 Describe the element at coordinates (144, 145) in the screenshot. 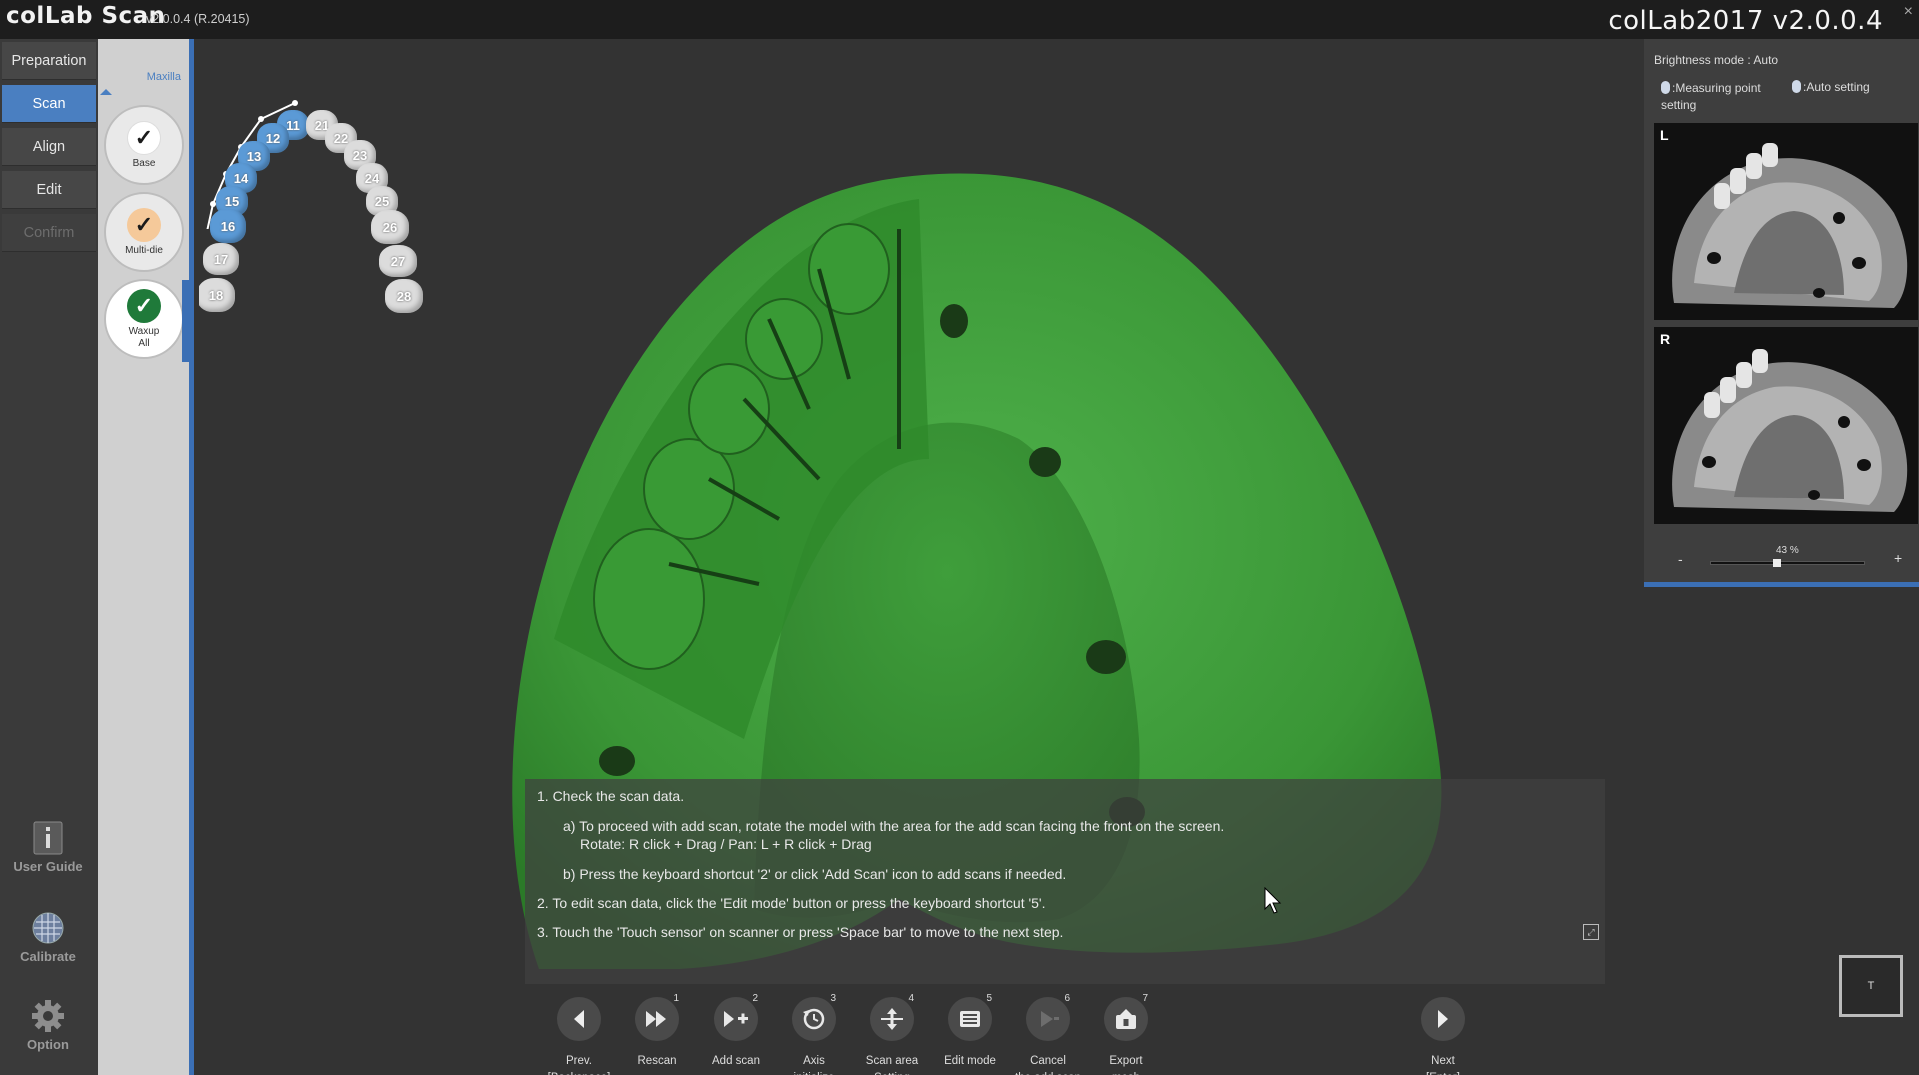

I see `stage-base: ✓ Base` at that location.